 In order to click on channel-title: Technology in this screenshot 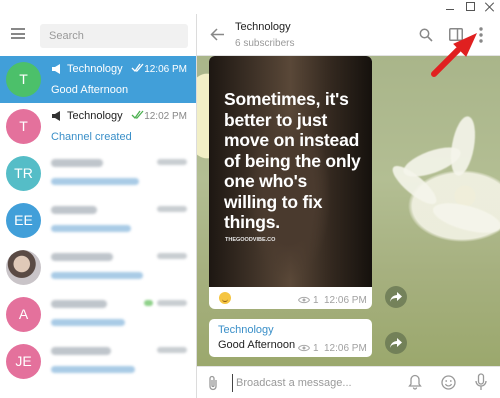, I will do `click(263, 27)`.